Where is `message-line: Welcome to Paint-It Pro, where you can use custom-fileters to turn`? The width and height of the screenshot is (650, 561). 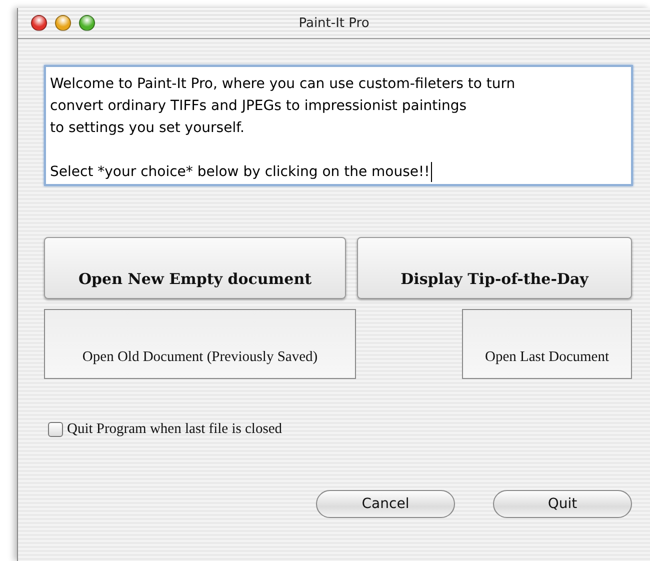 message-line: Welcome to Paint-It Pro, where you can use custom-fileters to turn is located at coordinates (283, 84).